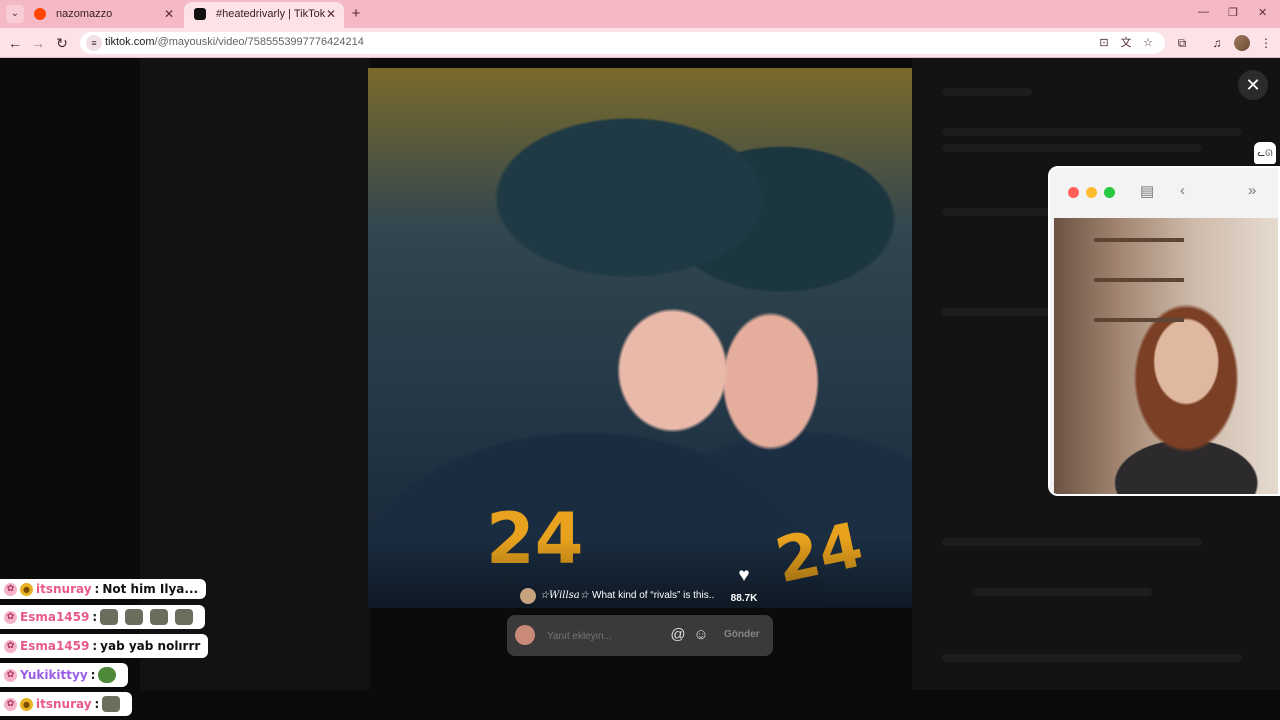  What do you see at coordinates (54, 675) in the screenshot?
I see `chat-username: Yukikittyy` at bounding box center [54, 675].